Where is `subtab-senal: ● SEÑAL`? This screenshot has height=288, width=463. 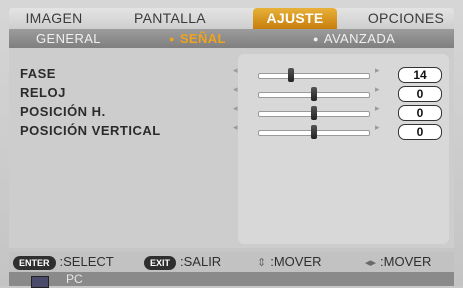
subtab-senal: ● SEÑAL is located at coordinates (197, 38).